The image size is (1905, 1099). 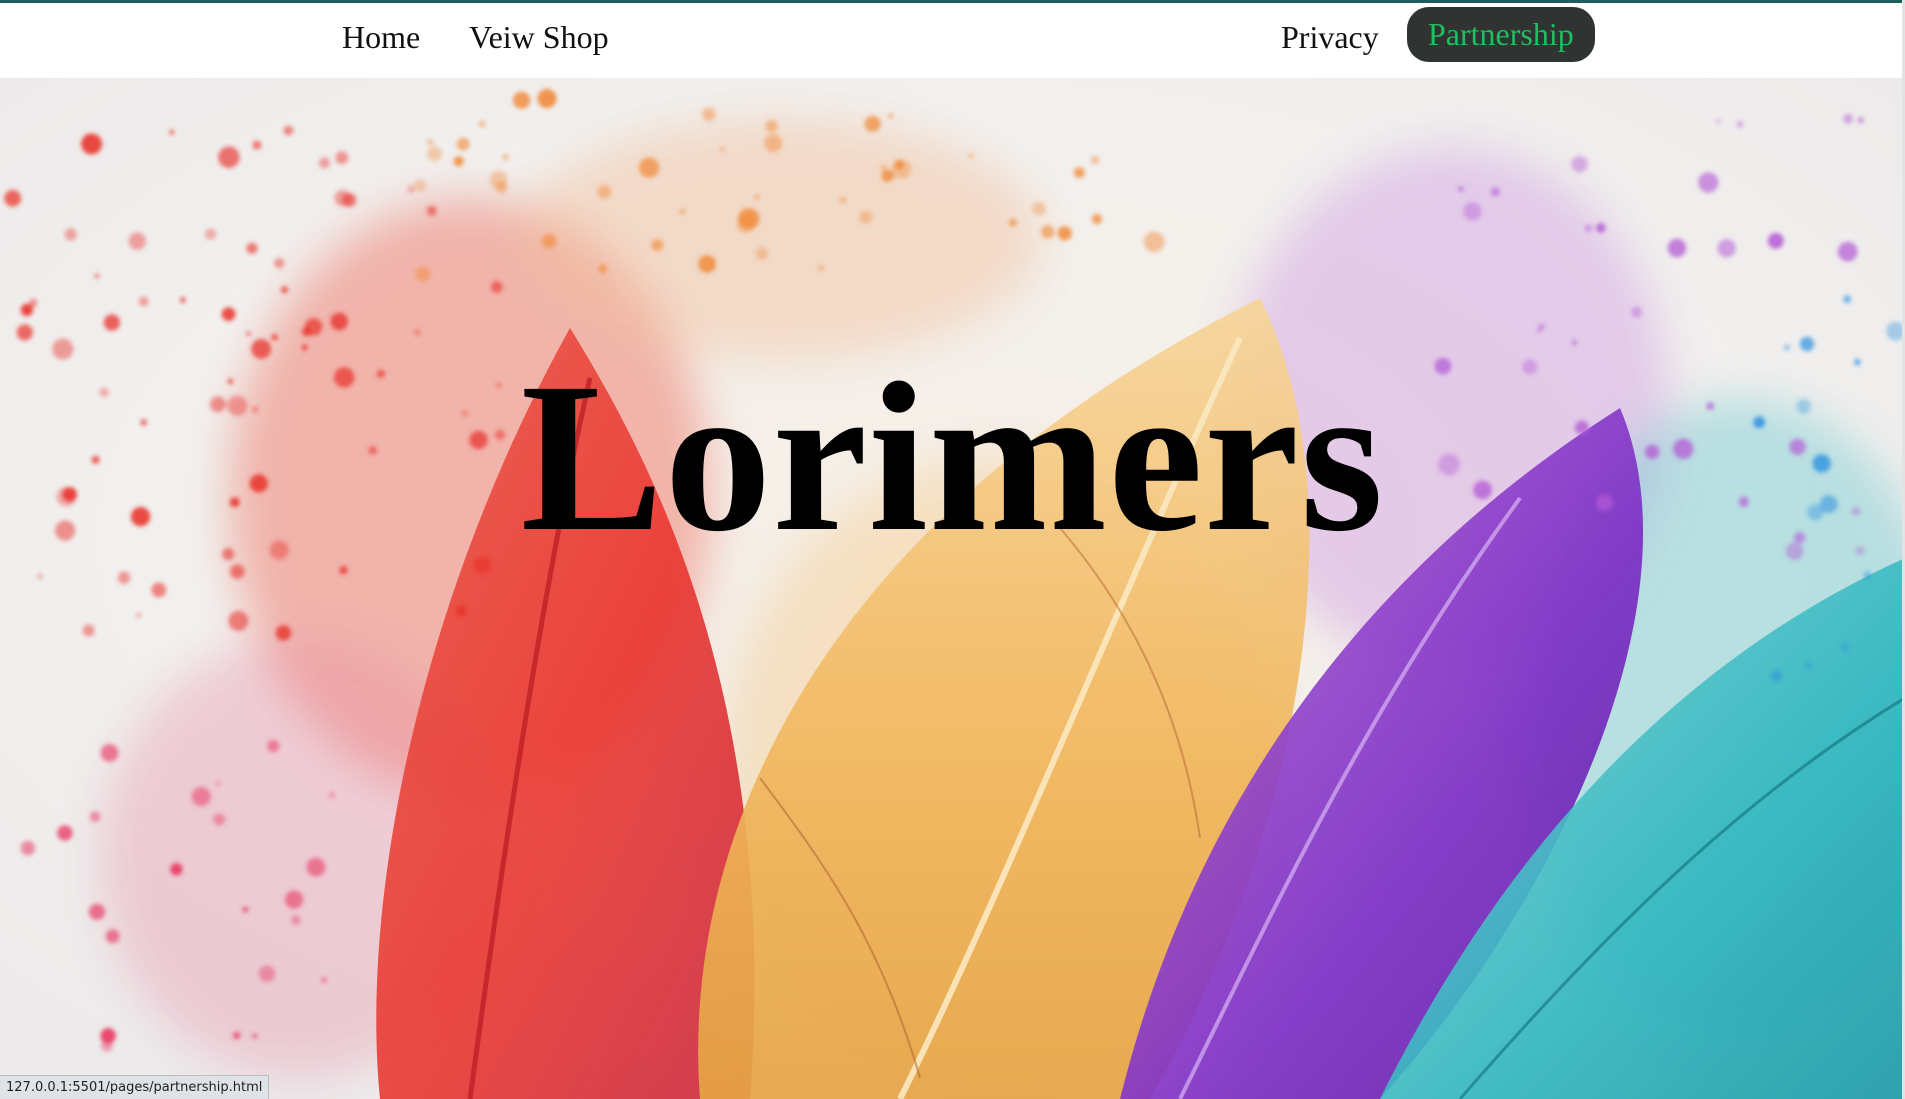 What do you see at coordinates (135, 1087) in the screenshot?
I see `status-bar-link-preview: 127.0.0.1:5501/pages/partnership.html` at bounding box center [135, 1087].